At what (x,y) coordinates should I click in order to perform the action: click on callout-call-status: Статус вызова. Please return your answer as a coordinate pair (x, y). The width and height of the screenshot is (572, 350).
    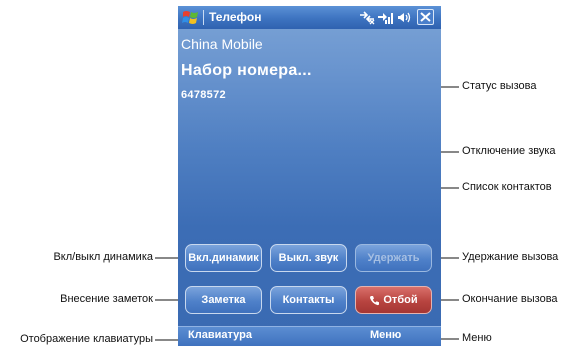
    Looking at the image, I should click on (499, 86).